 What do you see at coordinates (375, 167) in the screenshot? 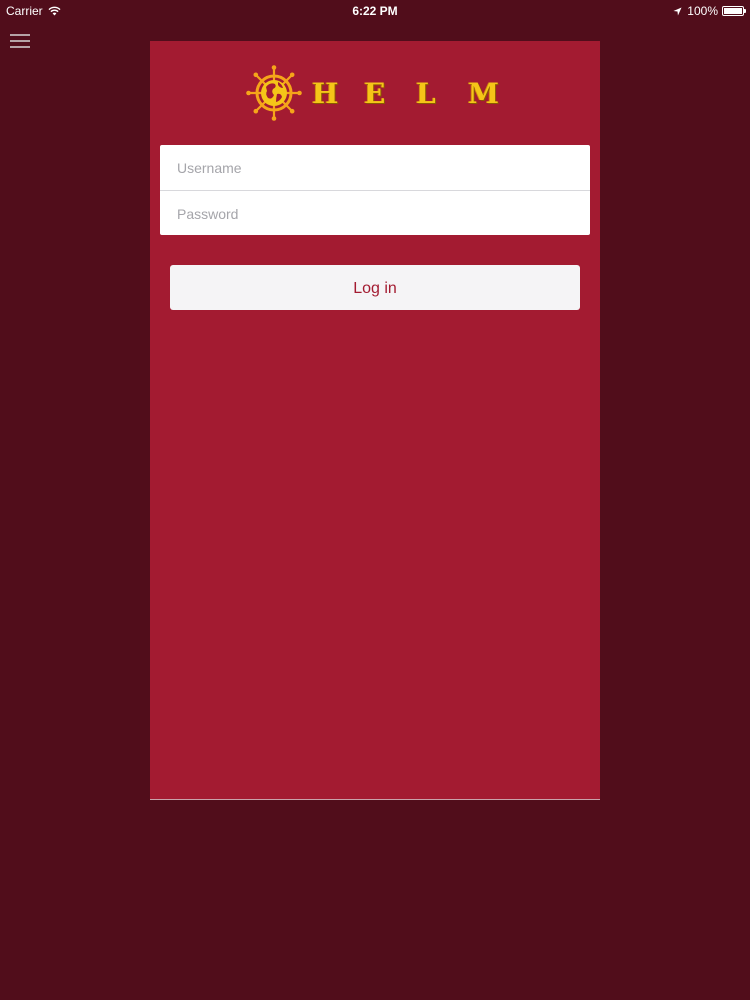
I see `username-field` at bounding box center [375, 167].